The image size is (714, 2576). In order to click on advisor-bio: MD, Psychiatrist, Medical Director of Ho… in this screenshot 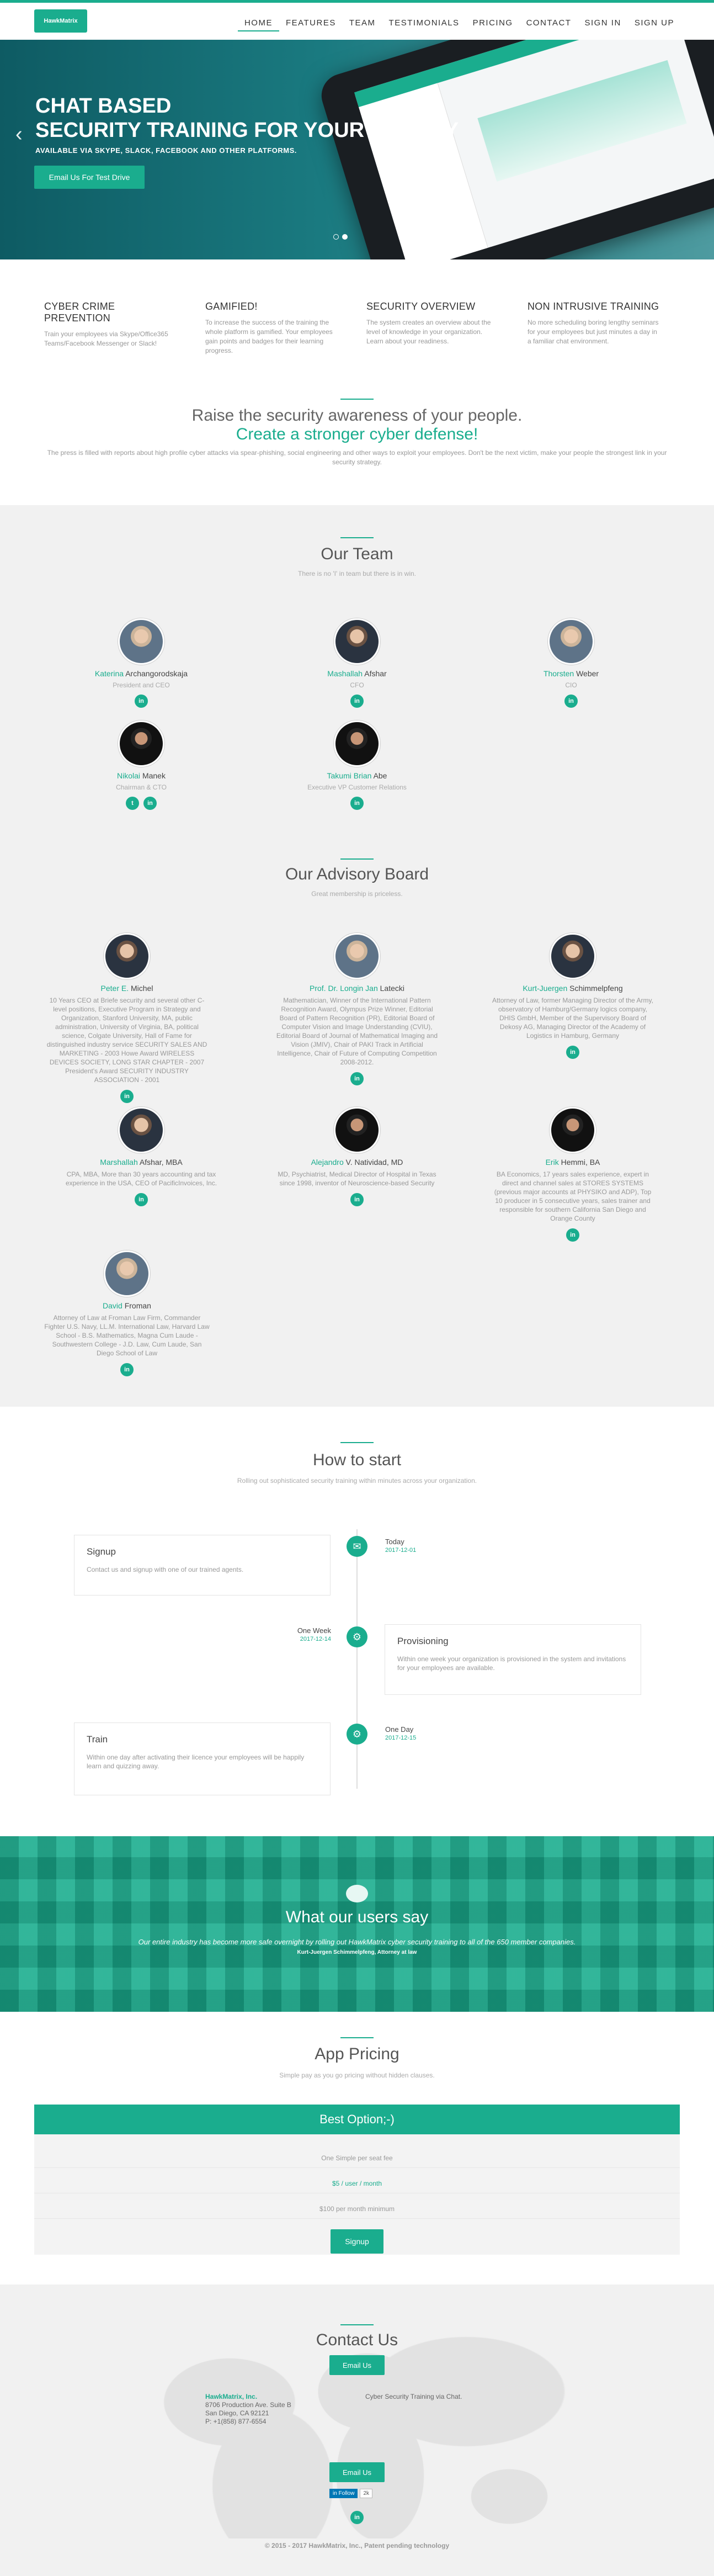, I will do `click(357, 1178)`.